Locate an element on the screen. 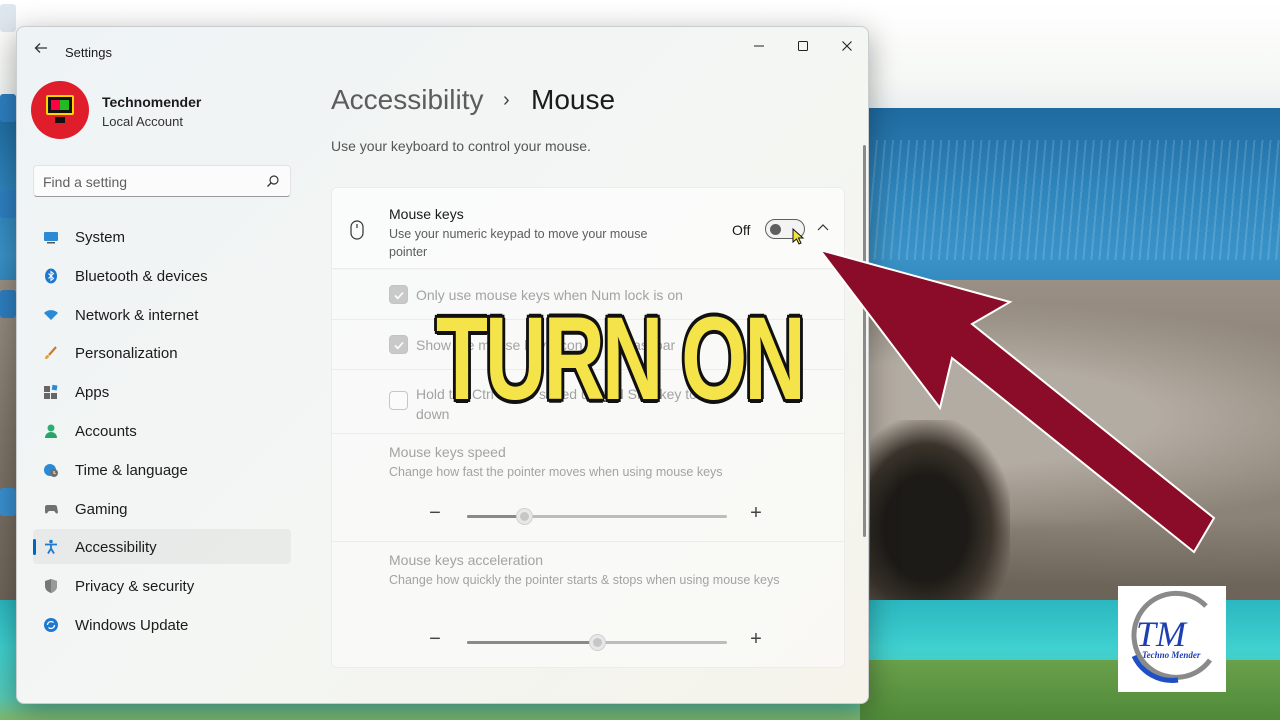 This screenshot has width=1280, height=720. accessibility-icon is located at coordinates (51, 547).